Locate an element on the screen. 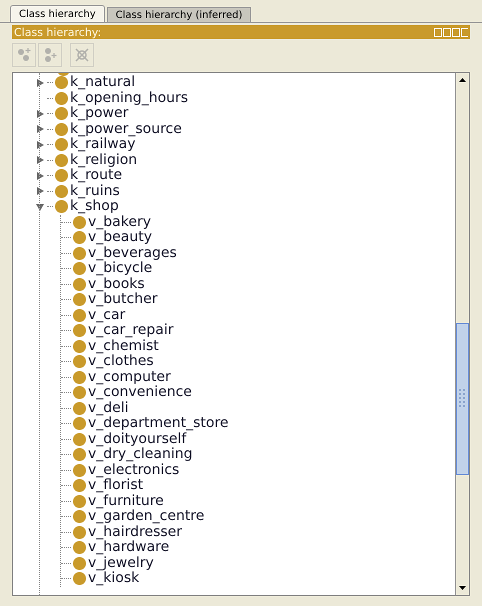 This screenshot has width=482, height=606. tree-item-label: v_garden_centre is located at coordinates (146, 516).